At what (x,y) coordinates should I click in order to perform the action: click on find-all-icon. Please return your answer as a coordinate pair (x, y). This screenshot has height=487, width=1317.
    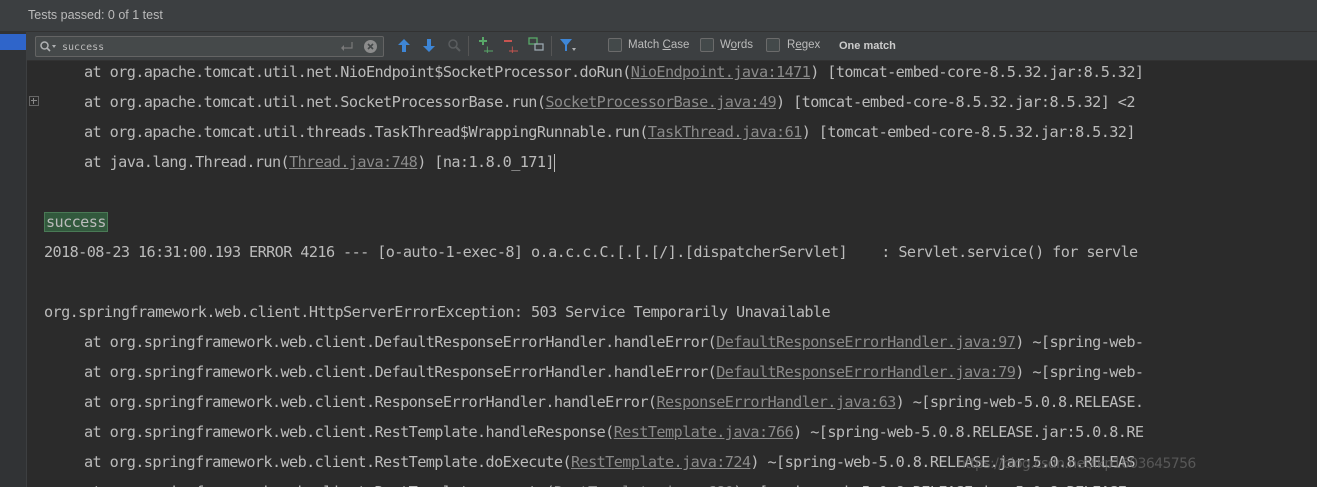
    Looking at the image, I should click on (454, 45).